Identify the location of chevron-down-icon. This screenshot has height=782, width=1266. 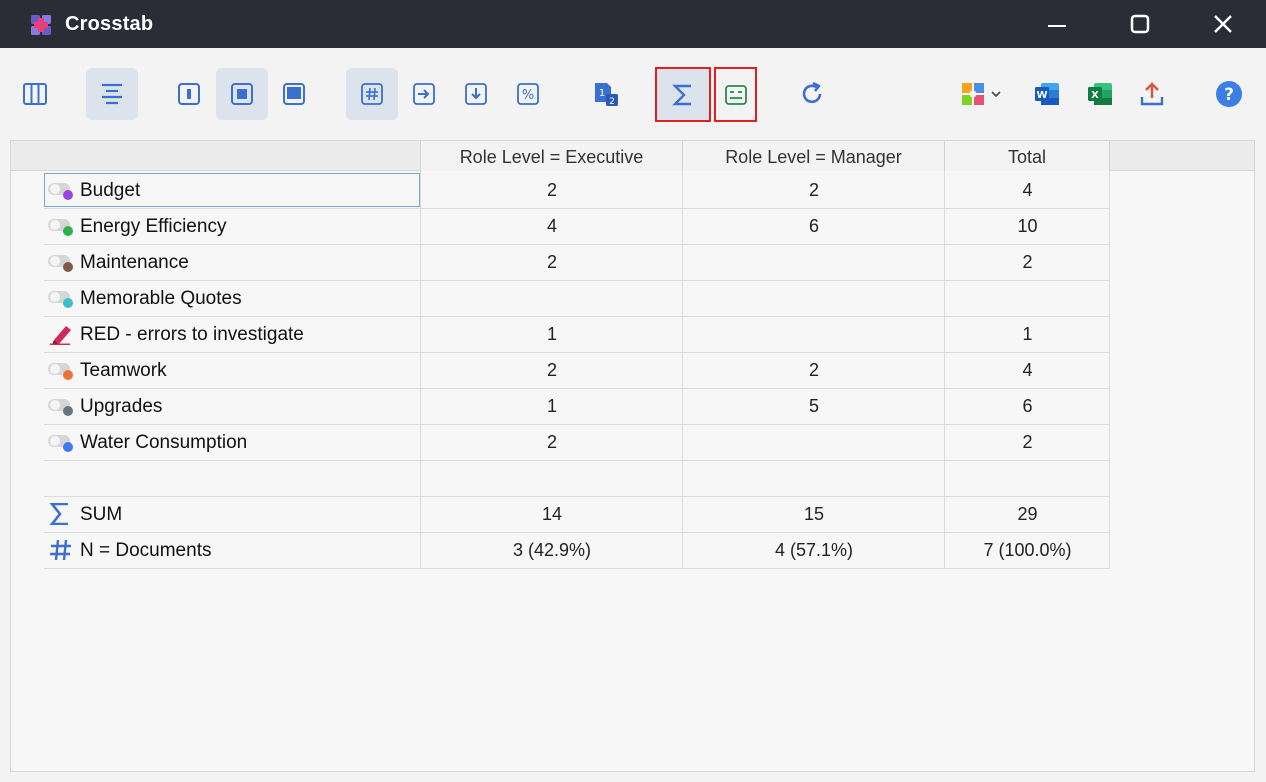
(996, 94).